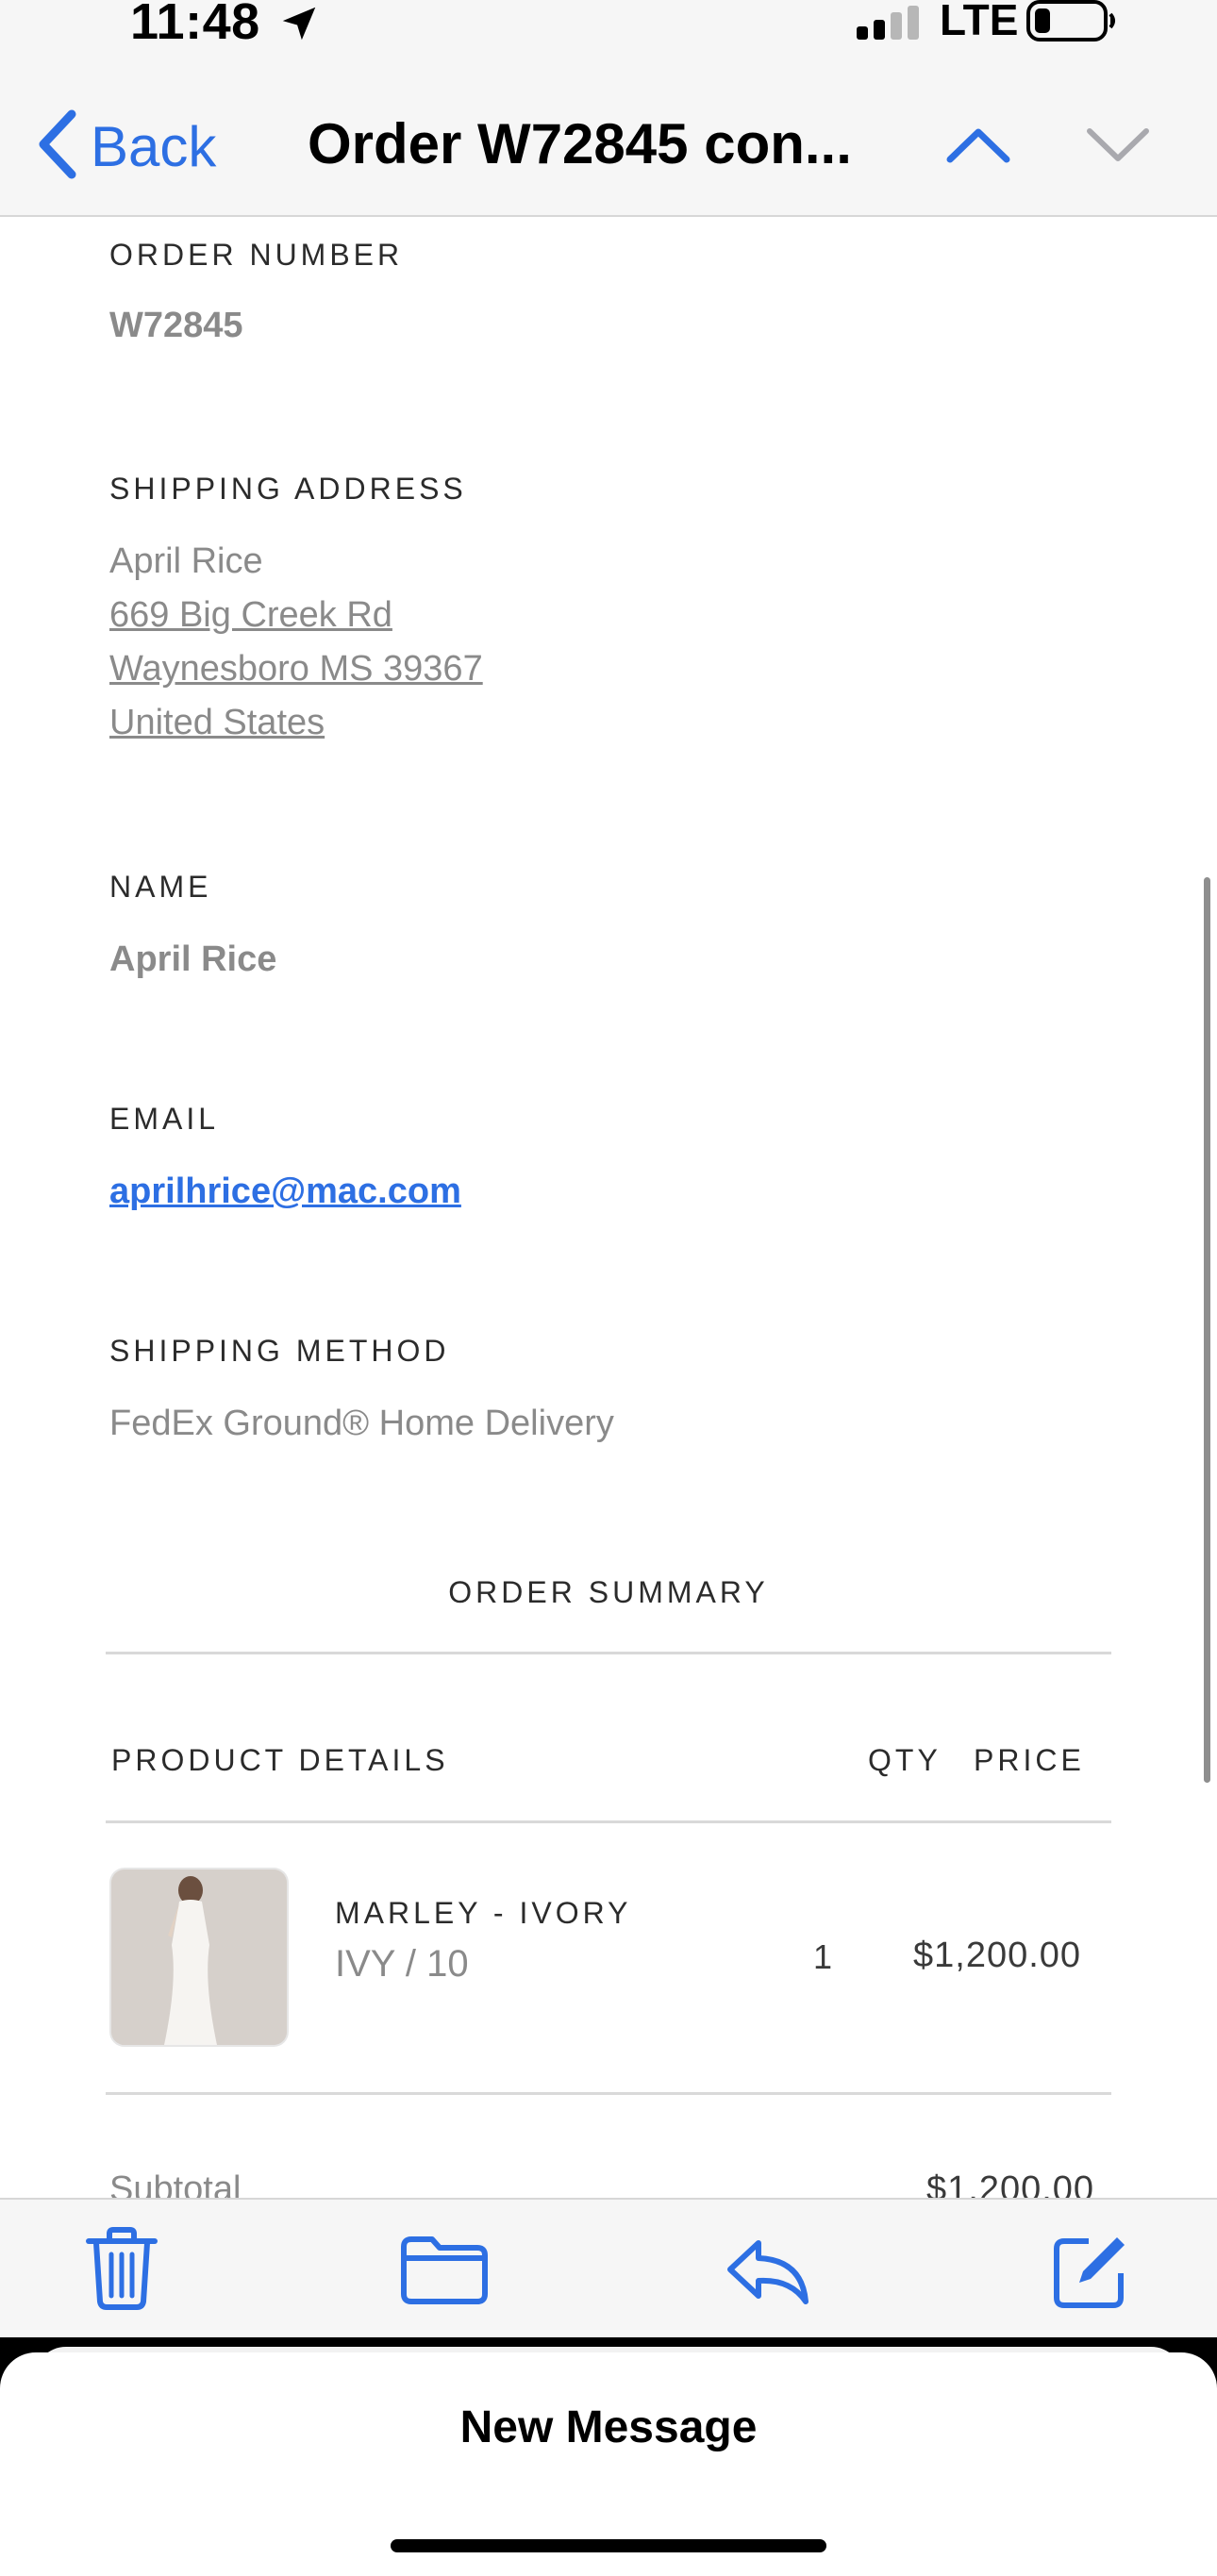 The width and height of the screenshot is (1217, 2576). I want to click on address-country-link: United States, so click(217, 723).